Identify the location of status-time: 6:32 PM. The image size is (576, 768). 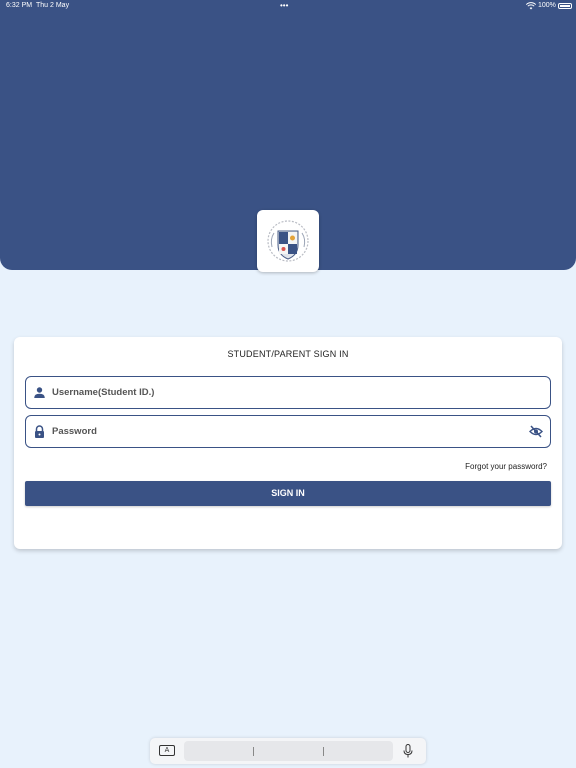
(19, 5).